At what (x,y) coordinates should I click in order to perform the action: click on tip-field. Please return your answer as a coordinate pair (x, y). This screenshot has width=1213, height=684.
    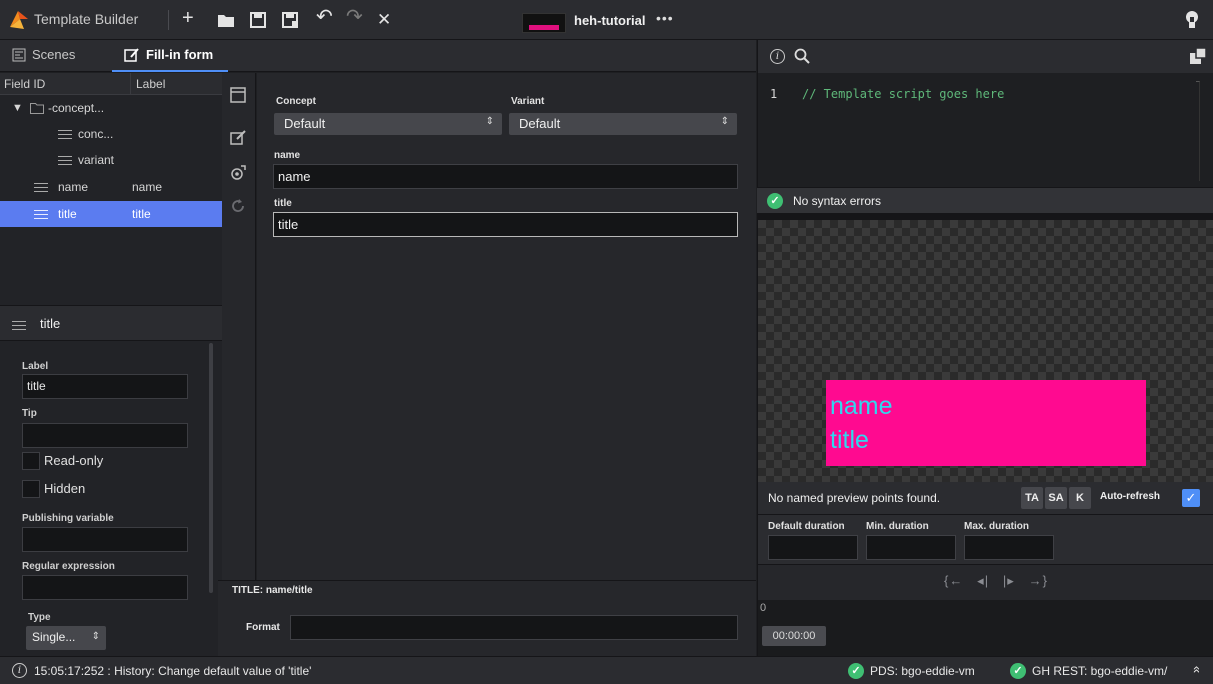
    Looking at the image, I should click on (105, 435).